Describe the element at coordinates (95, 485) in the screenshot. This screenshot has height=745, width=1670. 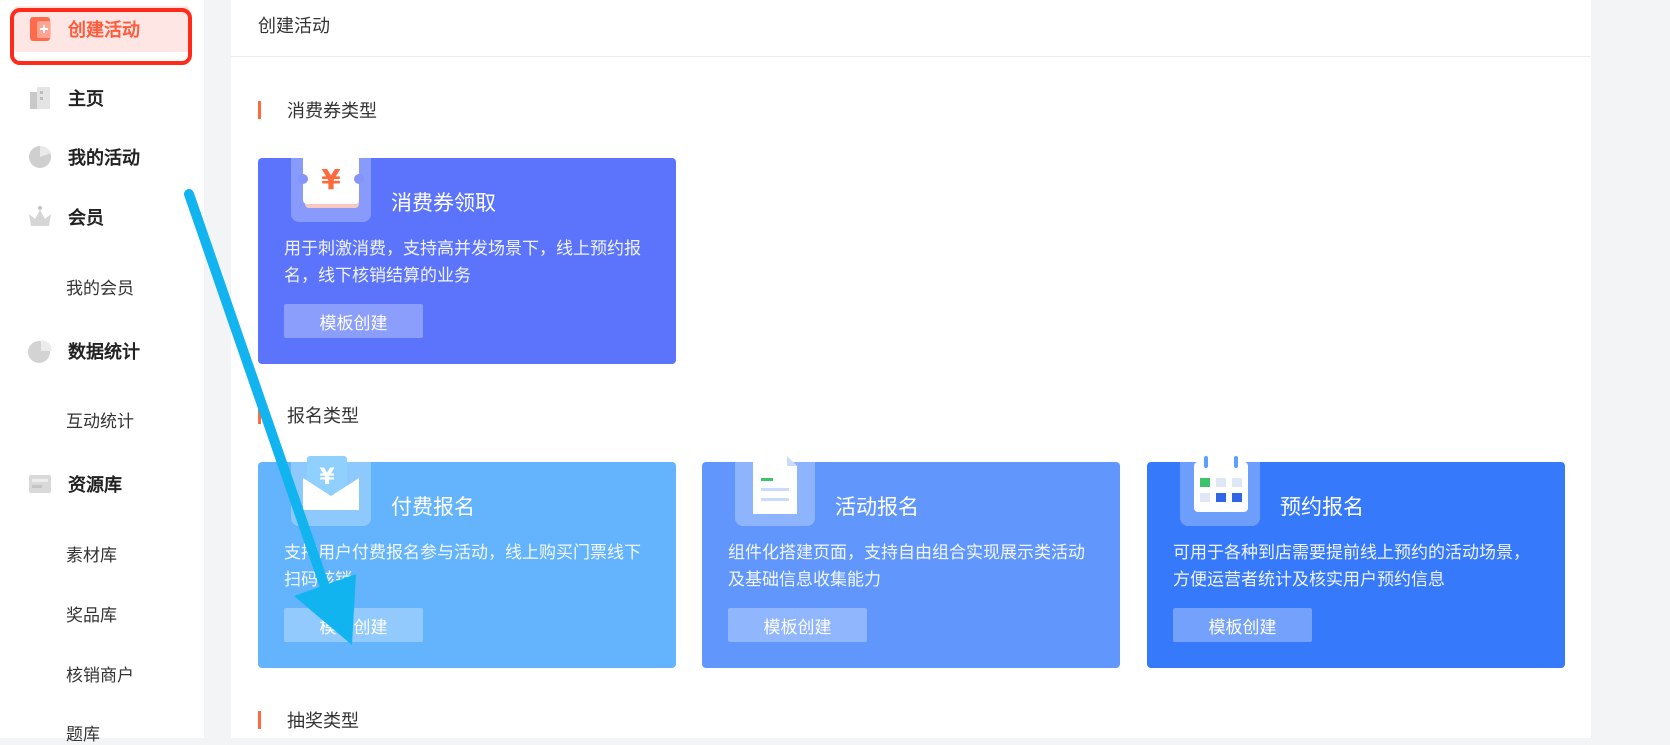
I see `sidebar-item-label: 资源库` at that location.